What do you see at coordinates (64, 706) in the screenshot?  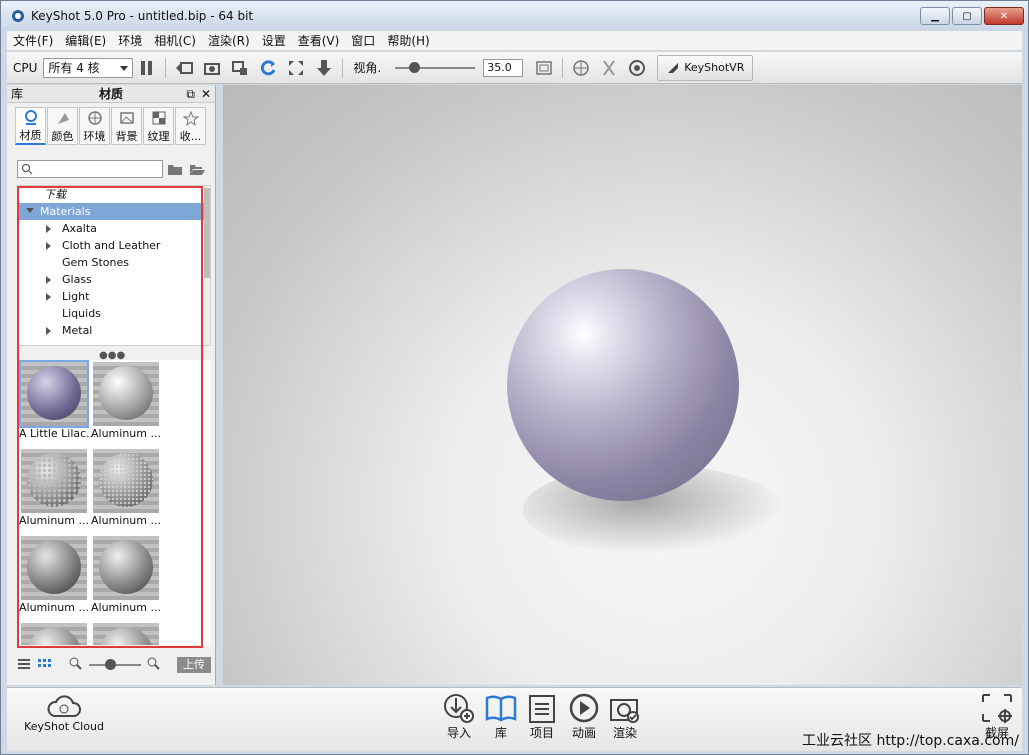 I see `cloud-icon` at bounding box center [64, 706].